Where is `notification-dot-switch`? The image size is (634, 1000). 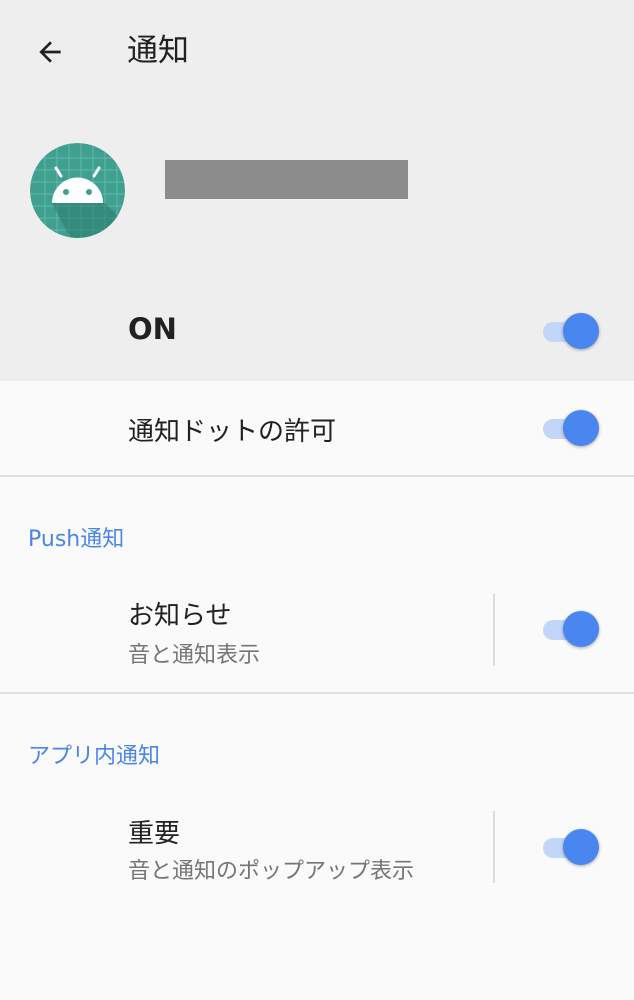
notification-dot-switch is located at coordinates (571, 428).